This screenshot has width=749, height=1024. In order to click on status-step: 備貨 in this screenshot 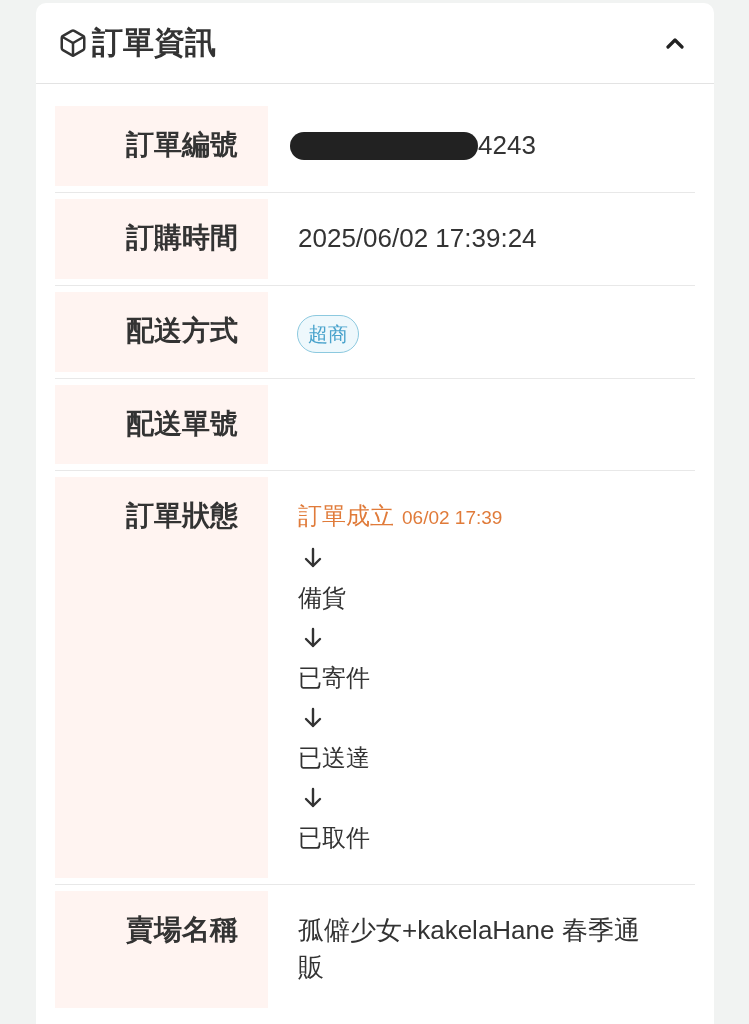, I will do `click(322, 598)`.